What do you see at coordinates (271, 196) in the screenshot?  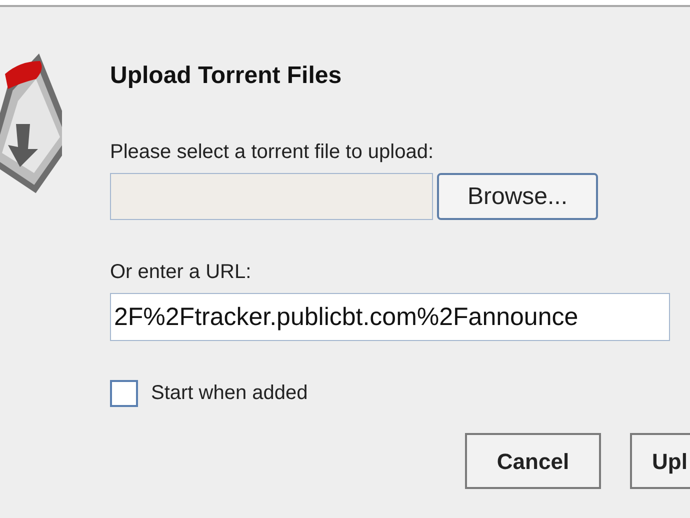 I see `file-field` at bounding box center [271, 196].